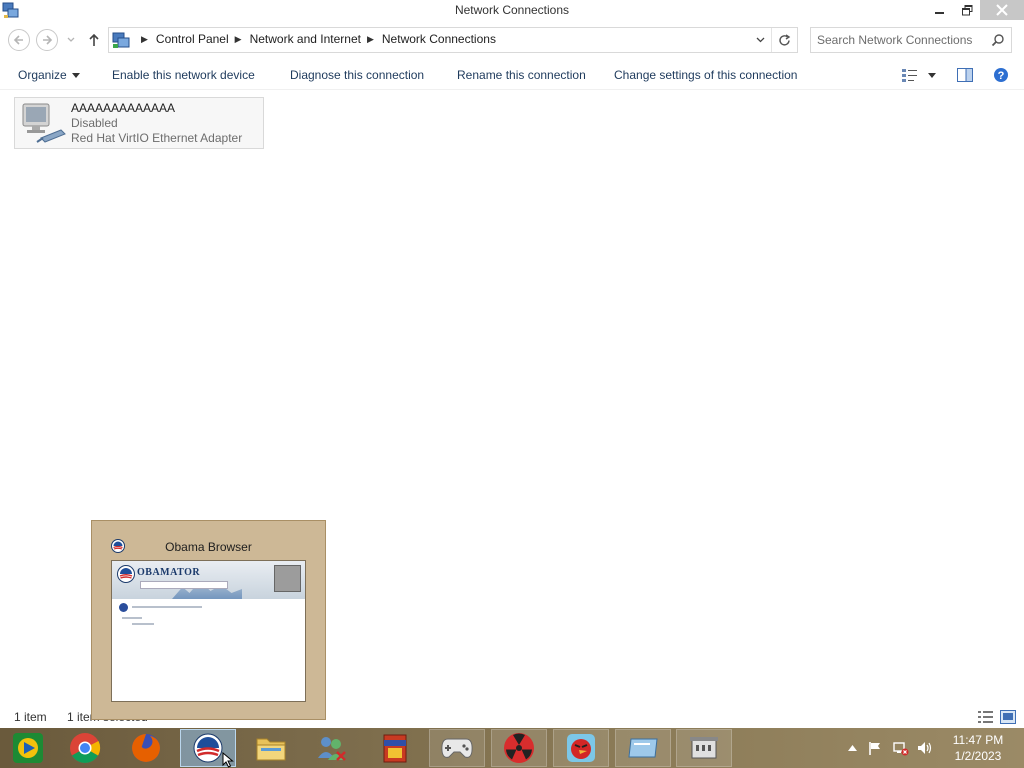 The image size is (1024, 768). Describe the element at coordinates (305, 39) in the screenshot. I see `breadcrumb-network-and-internet: Network and Internet` at that location.